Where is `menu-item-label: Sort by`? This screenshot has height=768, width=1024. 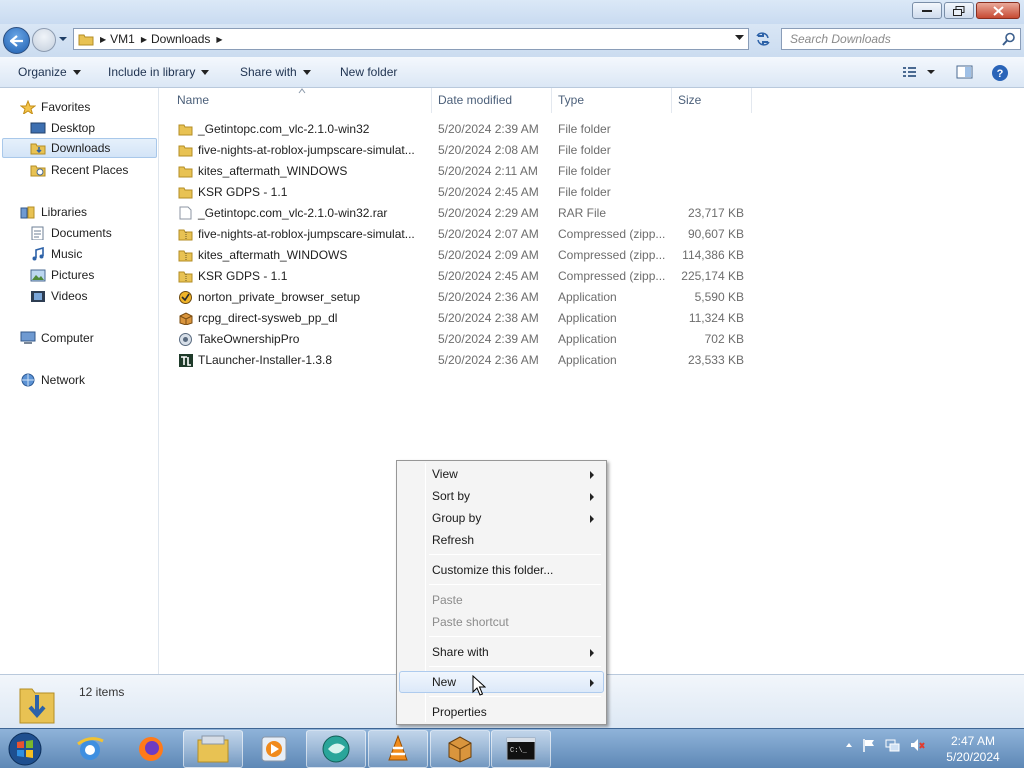 menu-item-label: Sort by is located at coordinates (451, 496).